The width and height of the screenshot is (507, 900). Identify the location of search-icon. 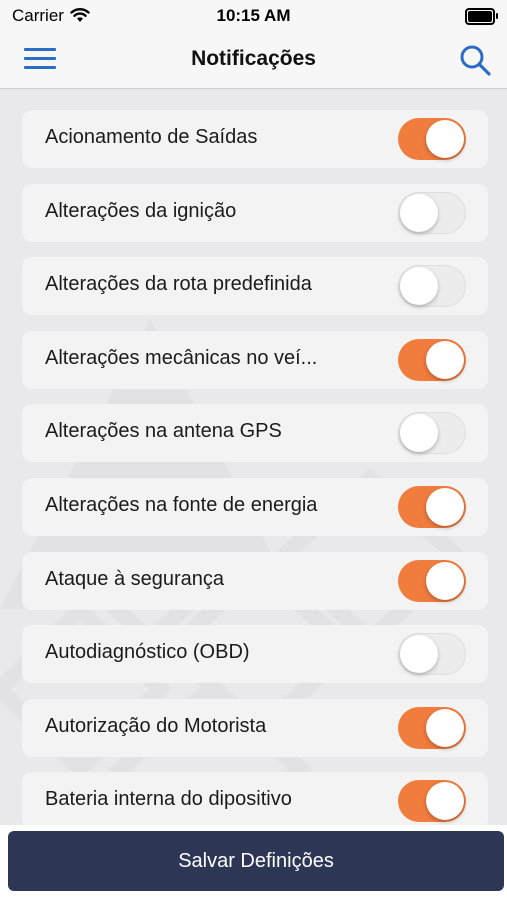
(475, 60).